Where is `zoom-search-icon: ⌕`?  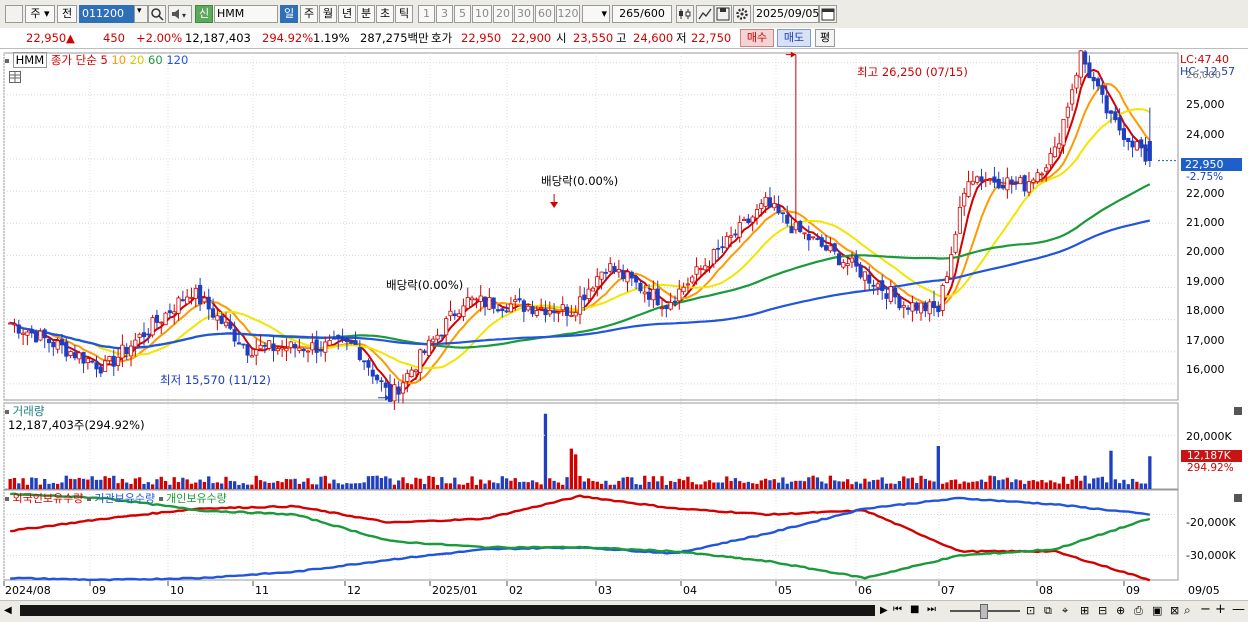
zoom-search-icon: ⌕ is located at coordinates (1187, 610).